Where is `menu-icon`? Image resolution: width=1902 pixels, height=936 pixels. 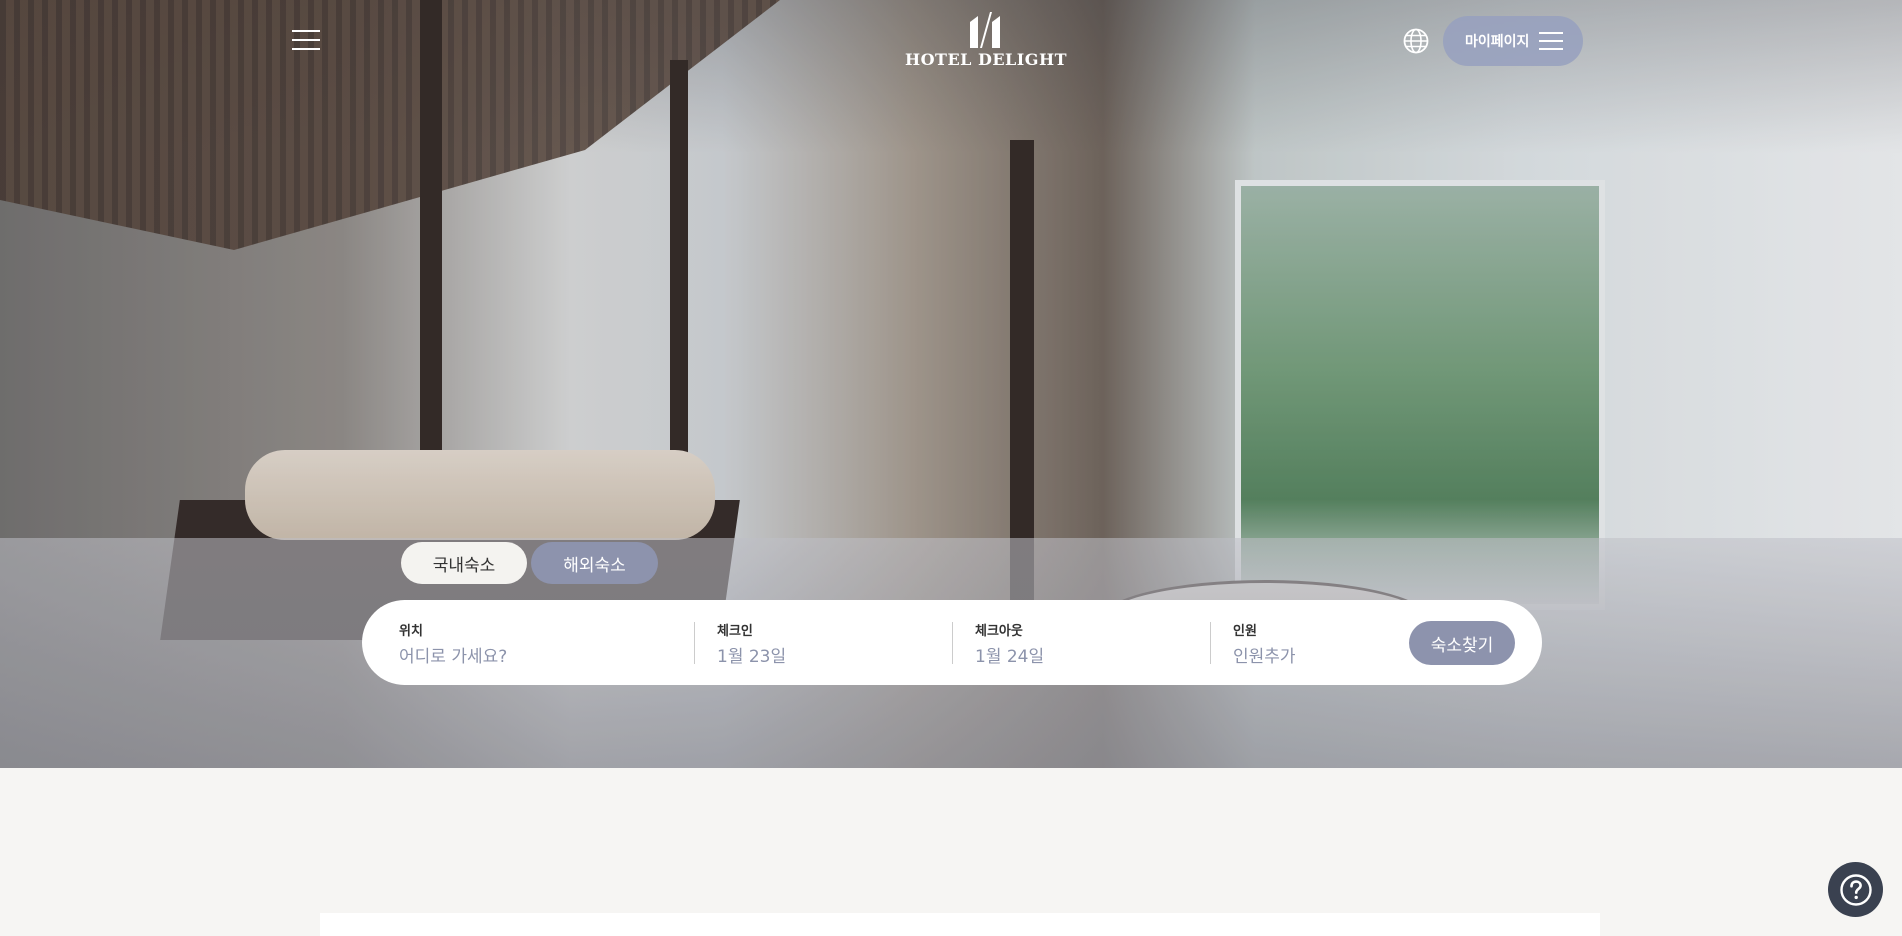
menu-icon is located at coordinates (306, 40).